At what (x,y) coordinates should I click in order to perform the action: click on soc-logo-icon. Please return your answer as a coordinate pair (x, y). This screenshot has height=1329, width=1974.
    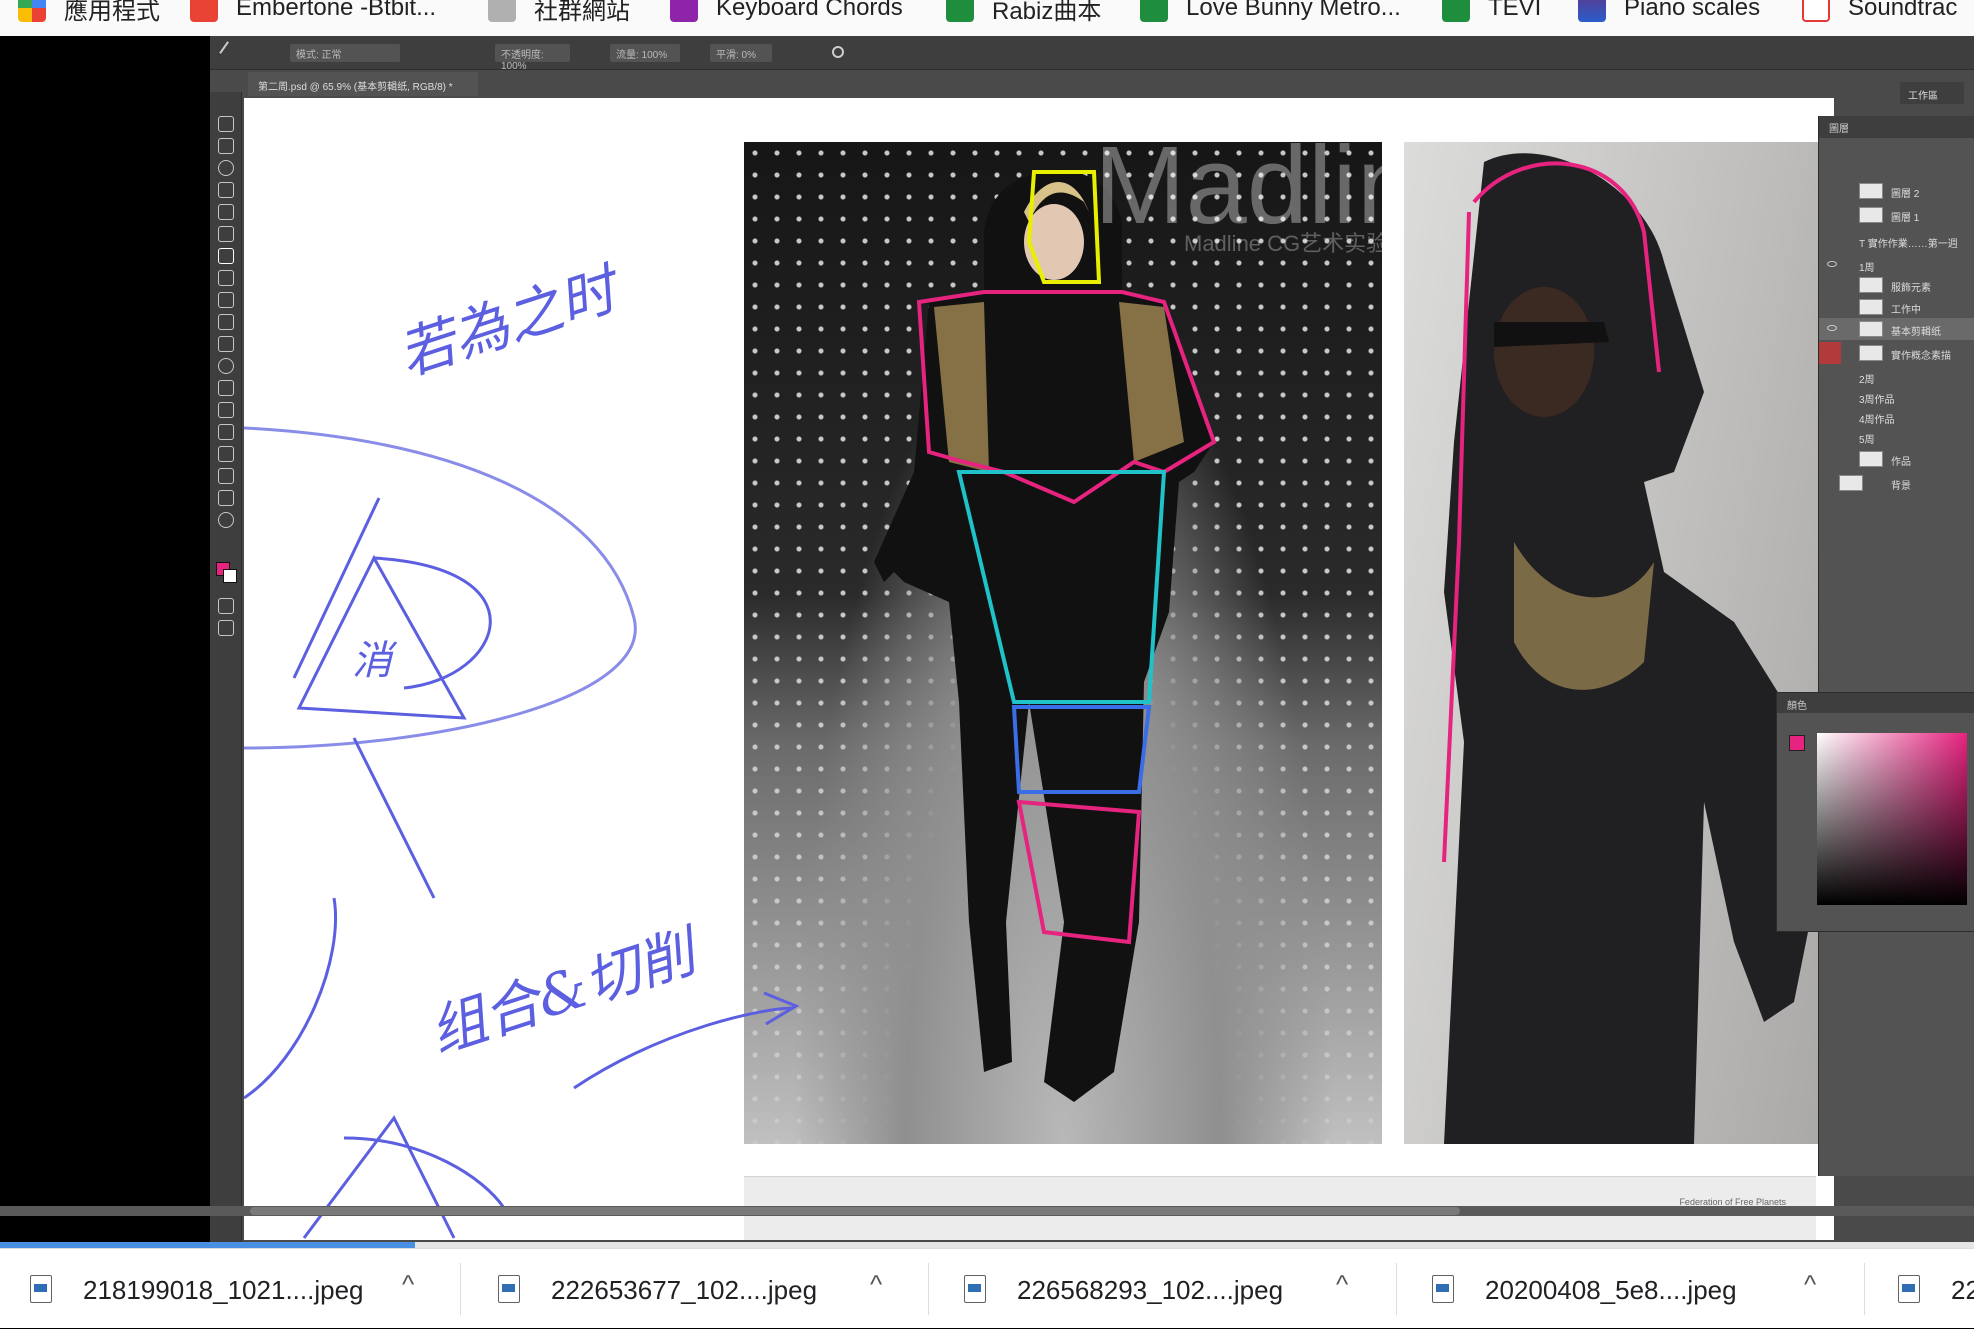
    Looking at the image, I should click on (1816, 11).